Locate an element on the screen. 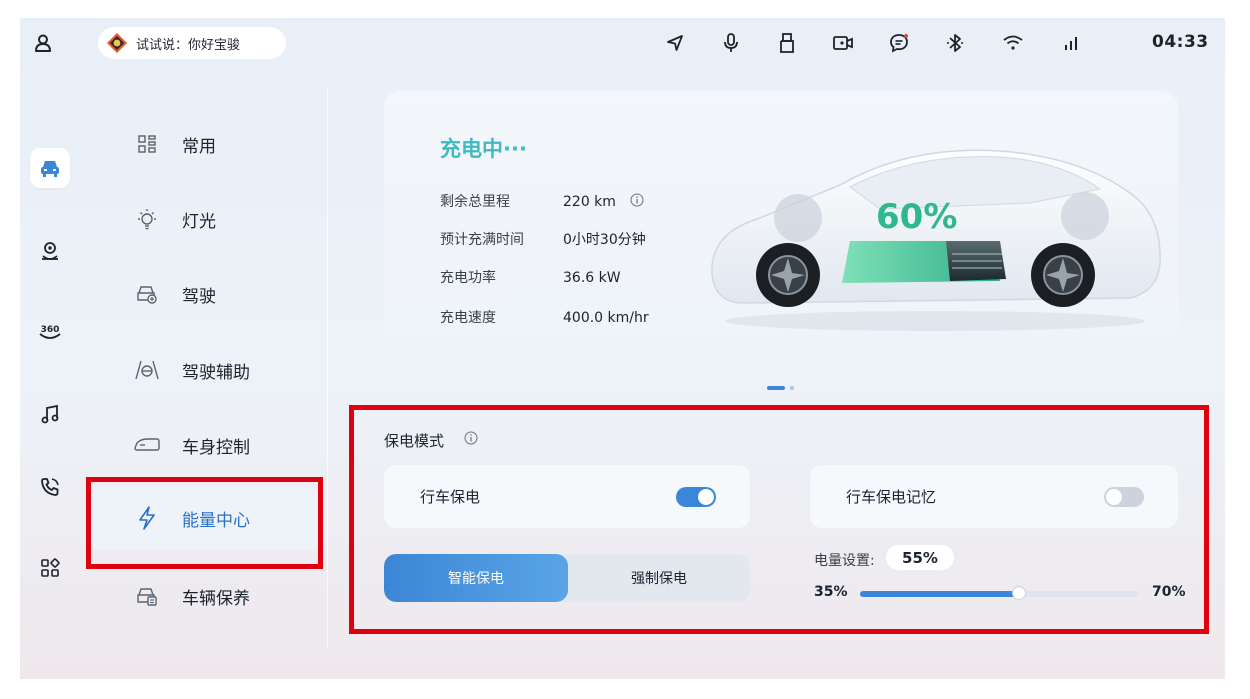 This screenshot has height=699, width=1250. car-maintenance-icon is located at coordinates (147, 596).